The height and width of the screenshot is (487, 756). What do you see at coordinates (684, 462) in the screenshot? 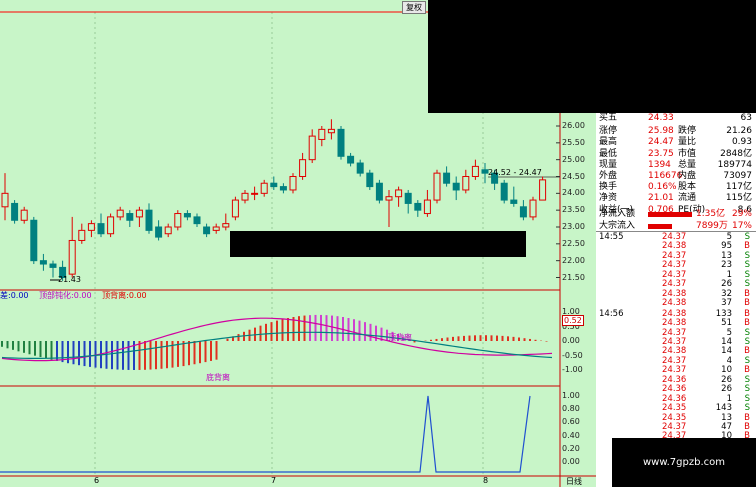
I see `watermark: www.7gpzb.com` at bounding box center [684, 462].